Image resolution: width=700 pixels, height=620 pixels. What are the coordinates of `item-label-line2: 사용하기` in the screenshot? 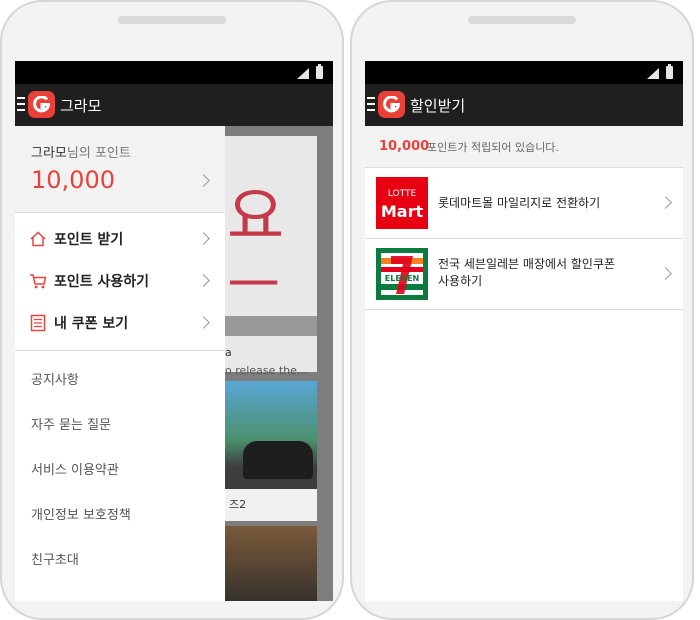 It's located at (460, 281).